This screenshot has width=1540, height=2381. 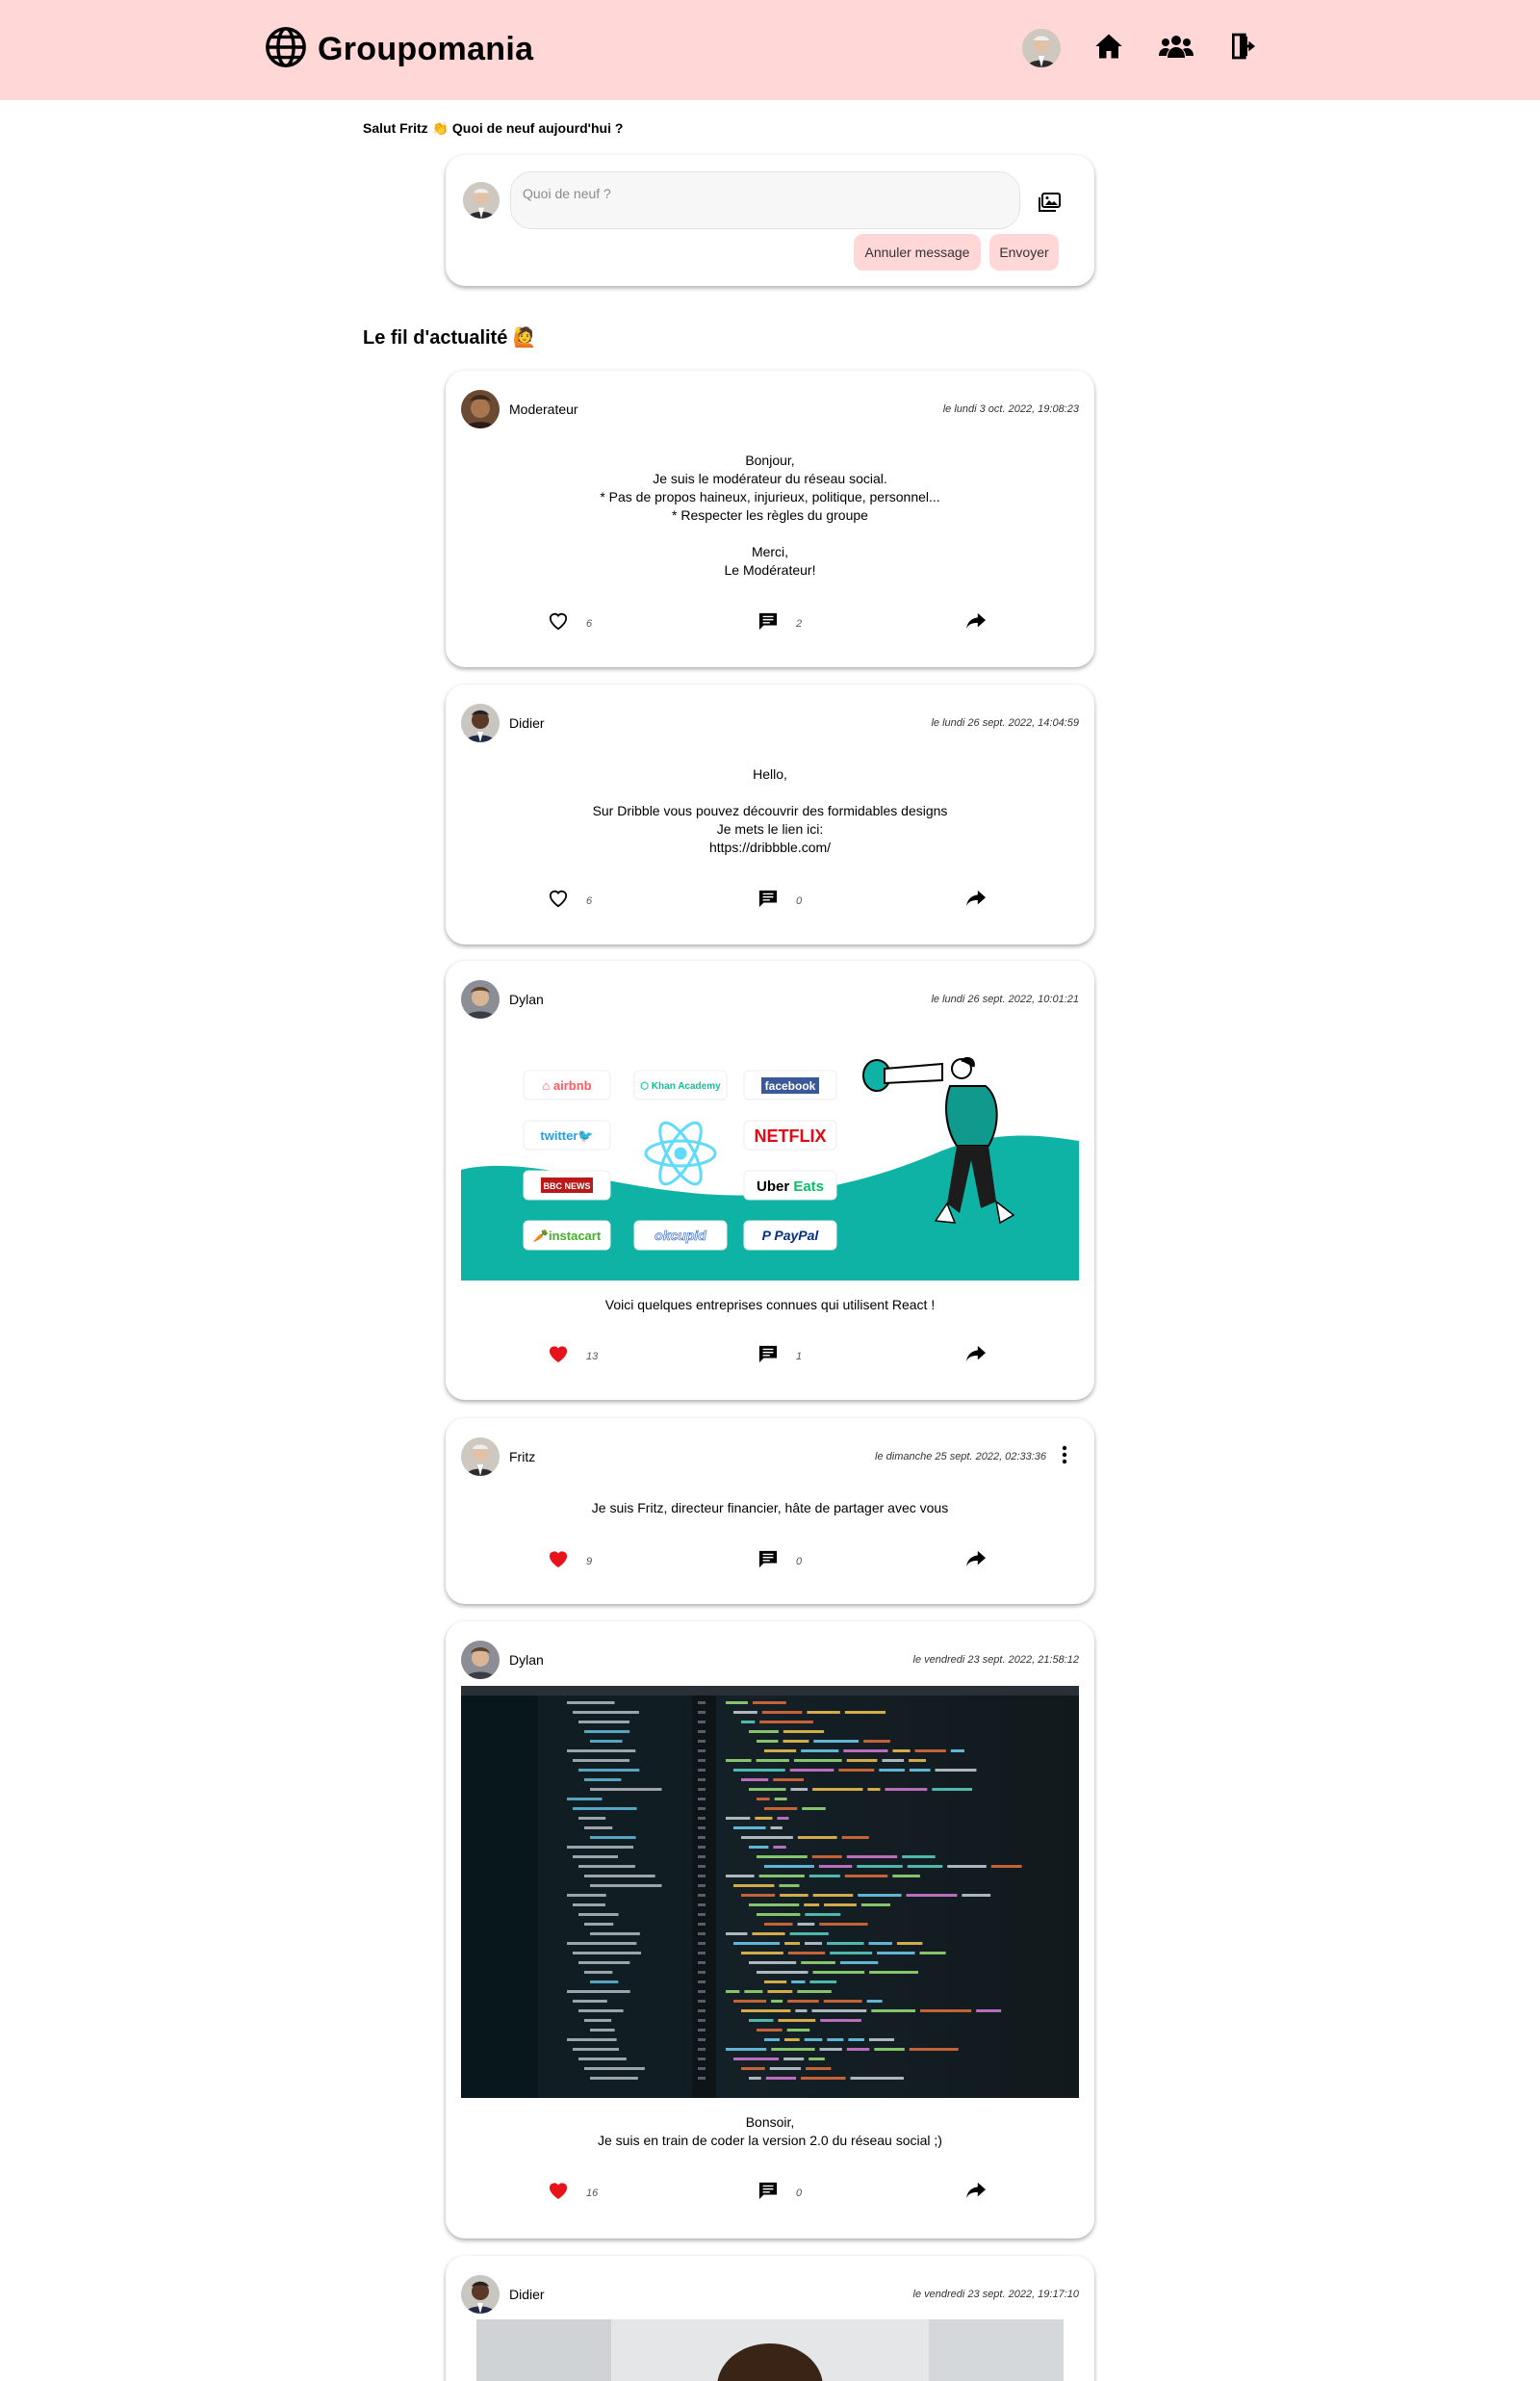 What do you see at coordinates (426, 49) in the screenshot?
I see `brand-name: Groupomania` at bounding box center [426, 49].